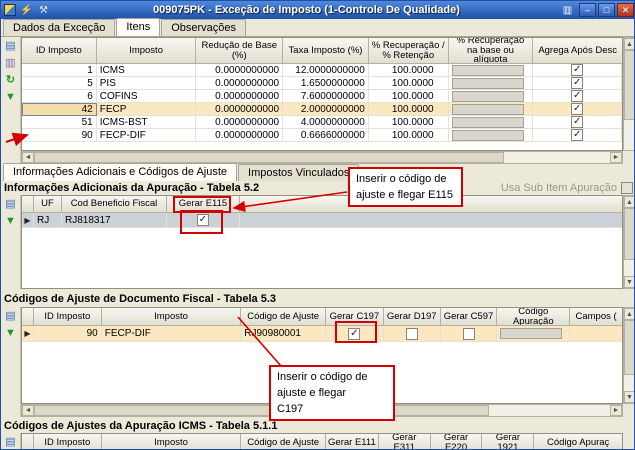 The width and height of the screenshot is (635, 450). Describe the element at coordinates (596, 317) in the screenshot. I see `column-header-campos: Campos (` at that location.